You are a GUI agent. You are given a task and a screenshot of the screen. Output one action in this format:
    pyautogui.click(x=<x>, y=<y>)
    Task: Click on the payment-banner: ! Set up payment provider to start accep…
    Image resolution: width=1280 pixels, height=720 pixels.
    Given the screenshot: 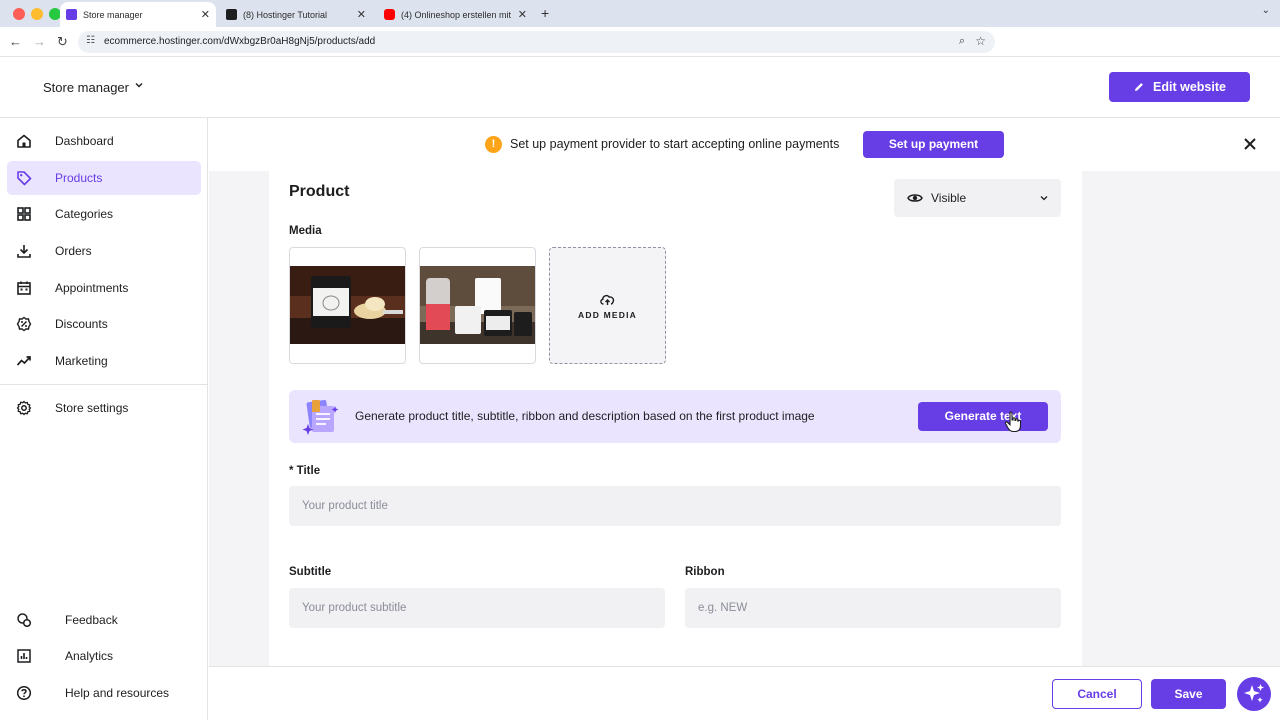 What is the action you would take?
    pyautogui.click(x=744, y=144)
    